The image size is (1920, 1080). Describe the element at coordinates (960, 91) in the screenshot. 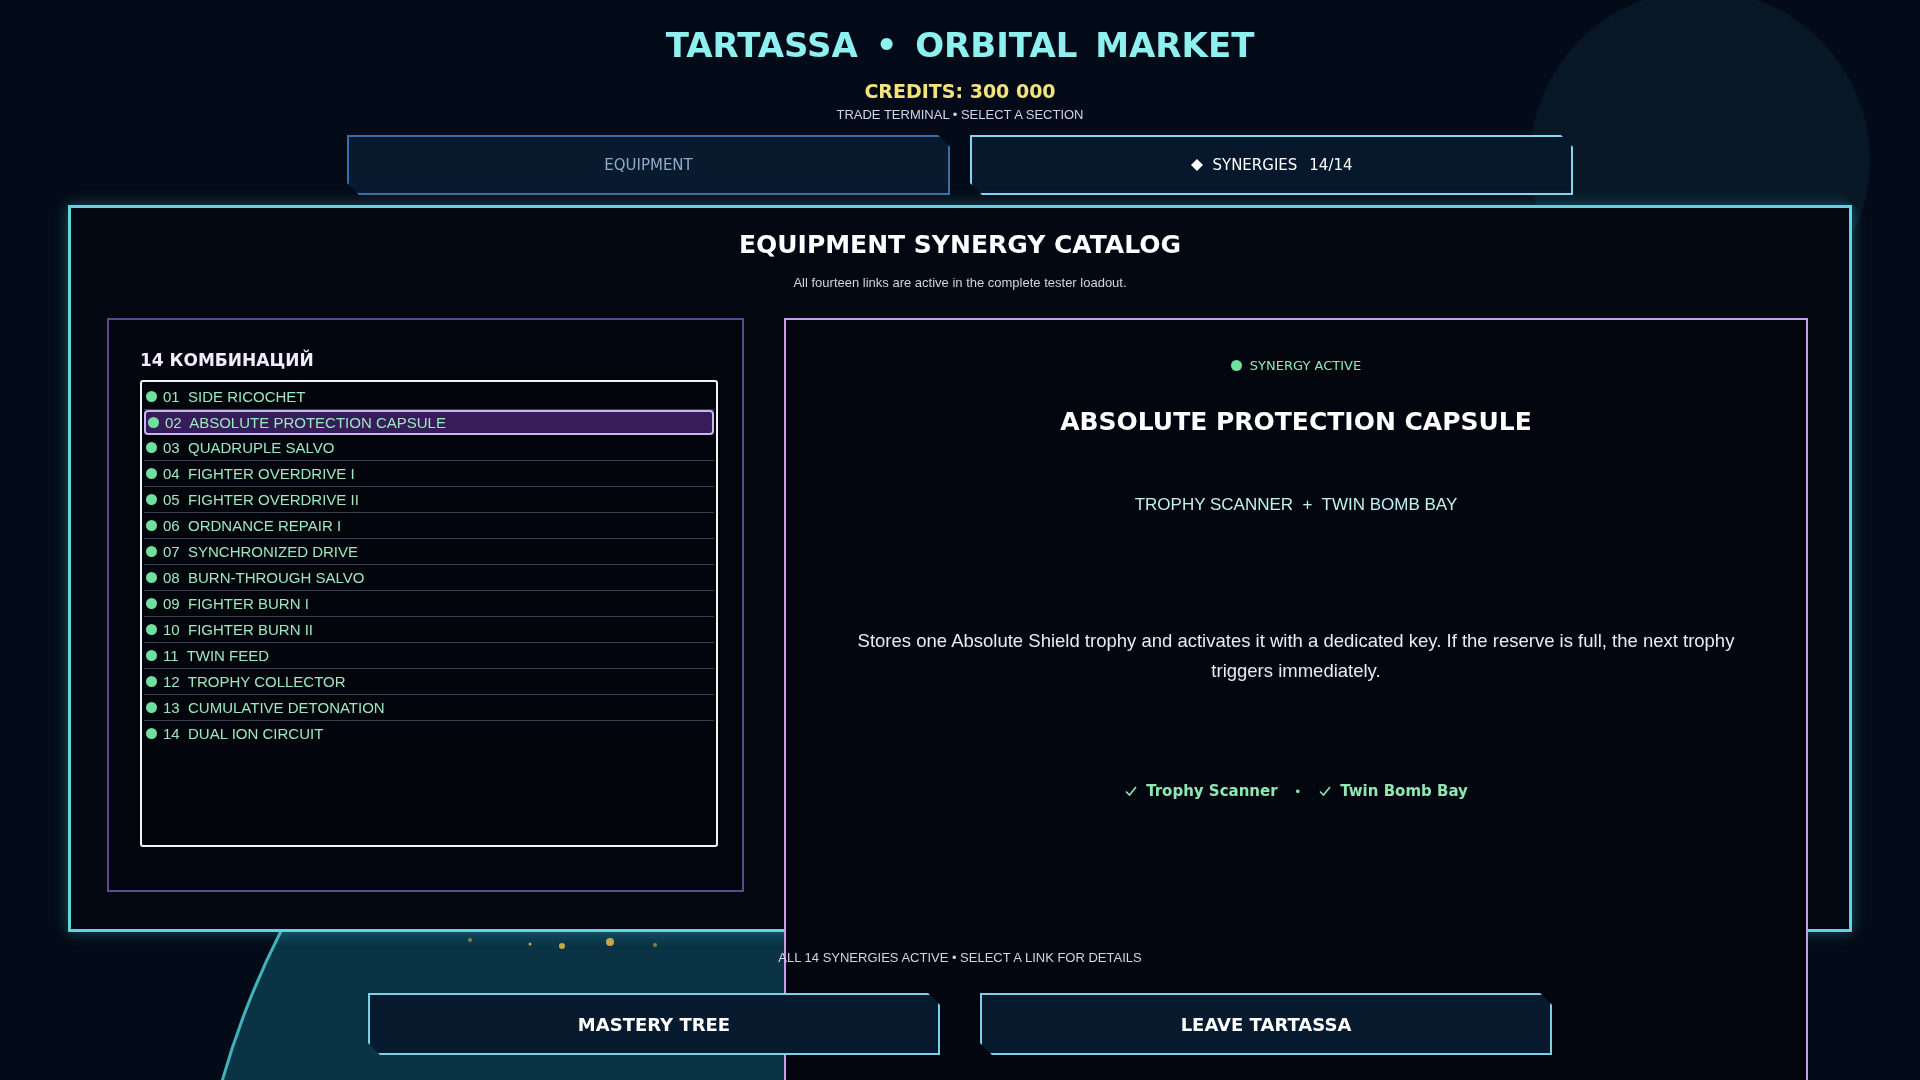

I see `credits-balance: CREDITS: 300 000` at that location.